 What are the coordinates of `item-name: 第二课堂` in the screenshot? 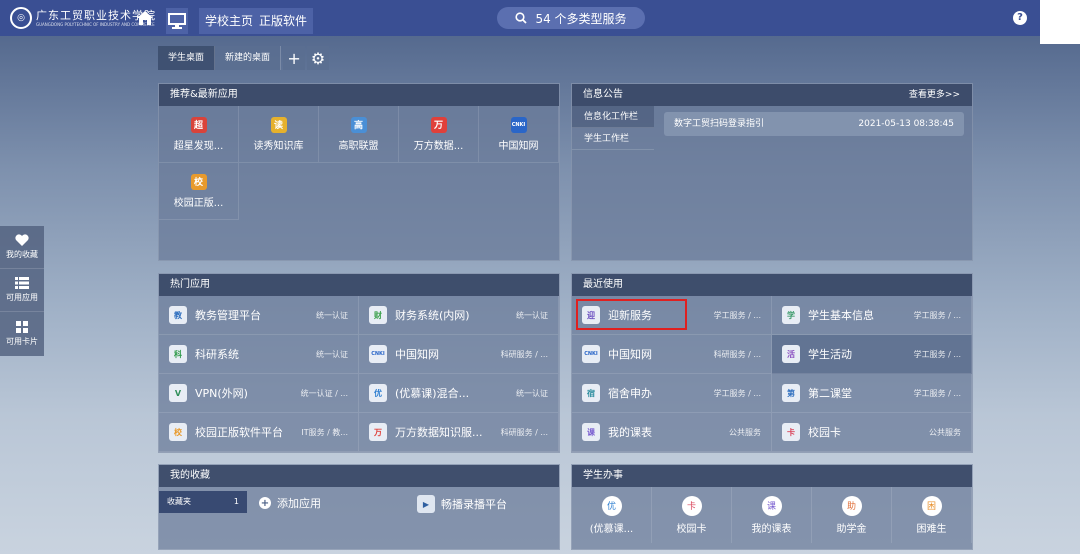 It's located at (830, 393).